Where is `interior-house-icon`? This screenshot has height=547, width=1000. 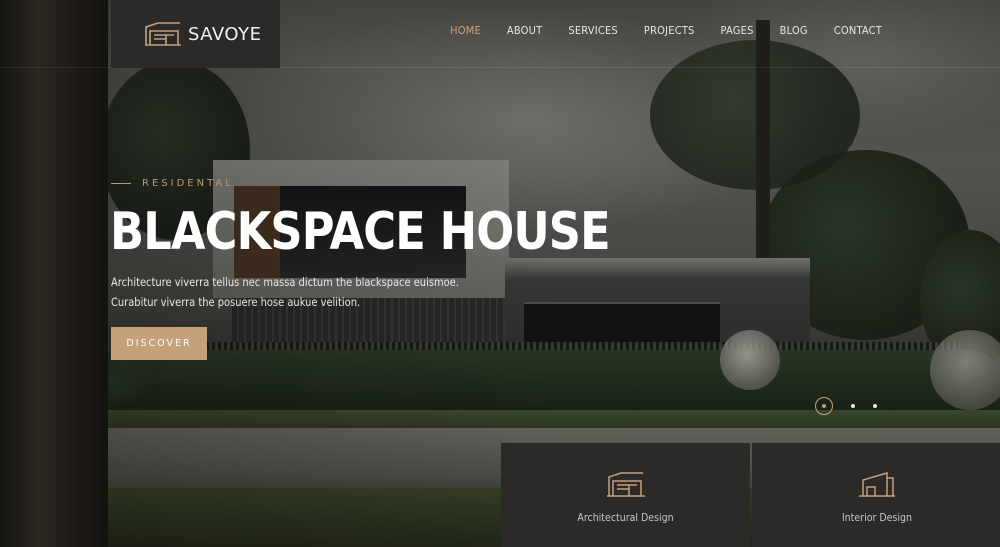
interior-house-icon is located at coordinates (876, 484).